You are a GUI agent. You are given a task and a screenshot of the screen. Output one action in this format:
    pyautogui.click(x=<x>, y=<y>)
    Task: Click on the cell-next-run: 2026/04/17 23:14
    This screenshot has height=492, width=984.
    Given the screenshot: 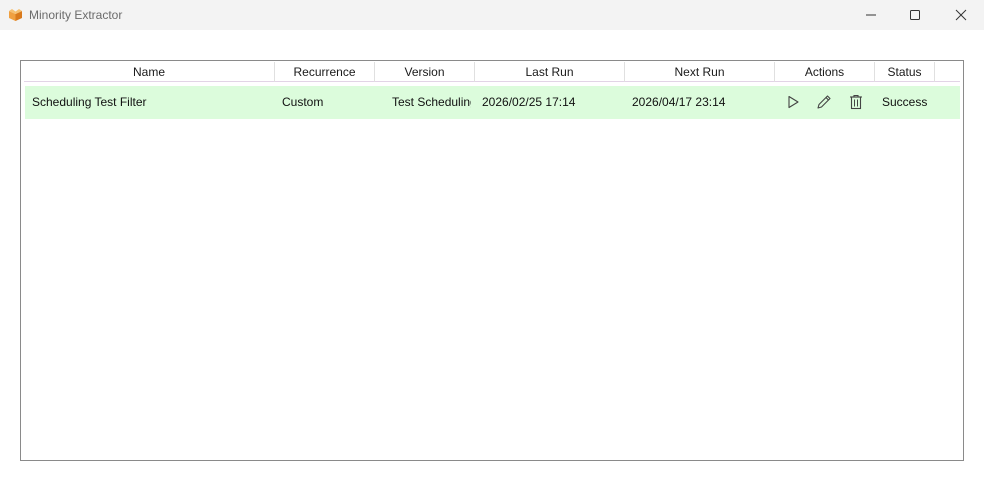 What is the action you would take?
    pyautogui.click(x=679, y=102)
    